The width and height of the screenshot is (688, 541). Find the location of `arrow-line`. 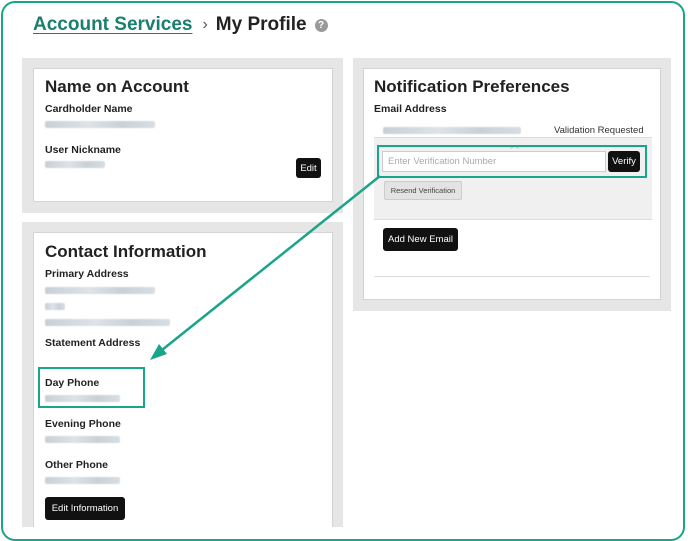

arrow-line is located at coordinates (271, 263).